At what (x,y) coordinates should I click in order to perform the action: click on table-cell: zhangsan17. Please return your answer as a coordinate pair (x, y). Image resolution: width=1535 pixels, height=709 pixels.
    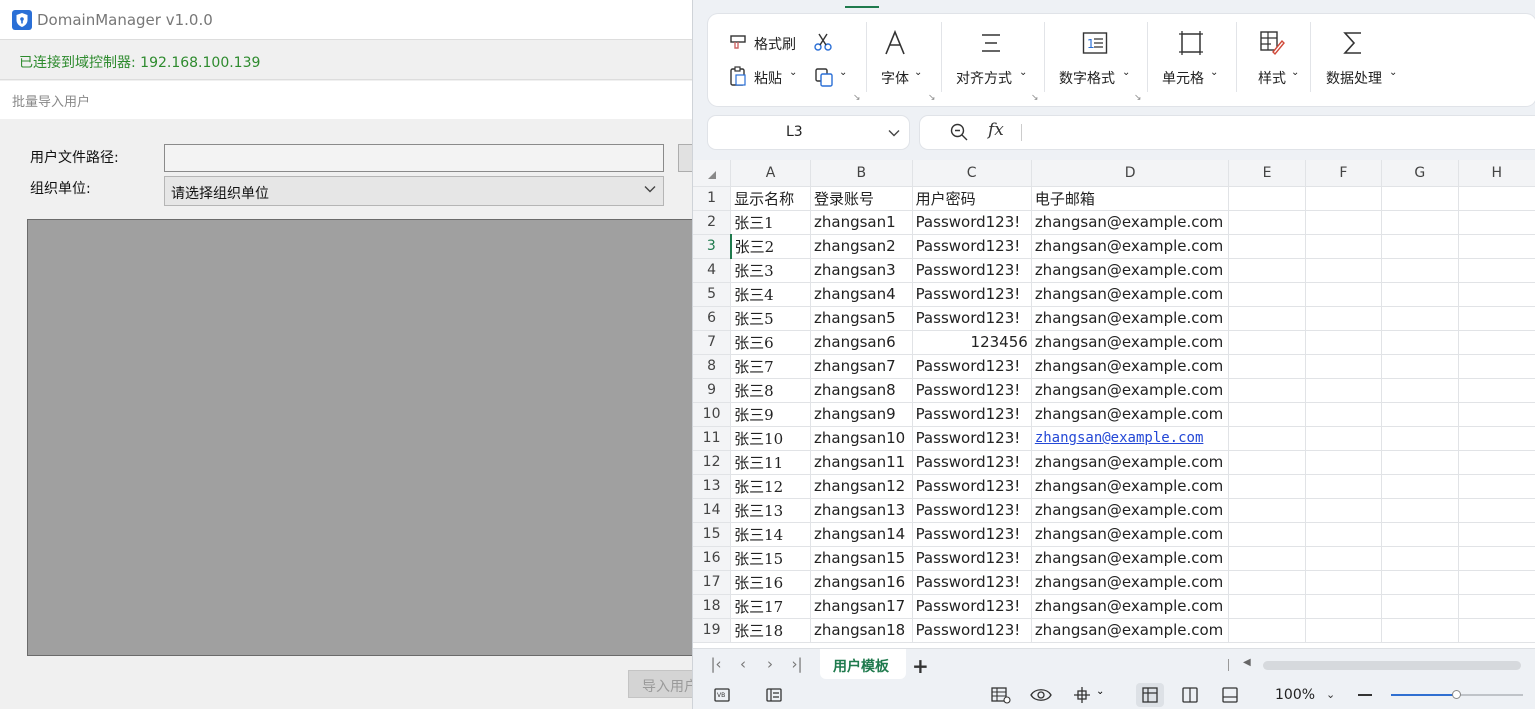
    Looking at the image, I should click on (861, 606).